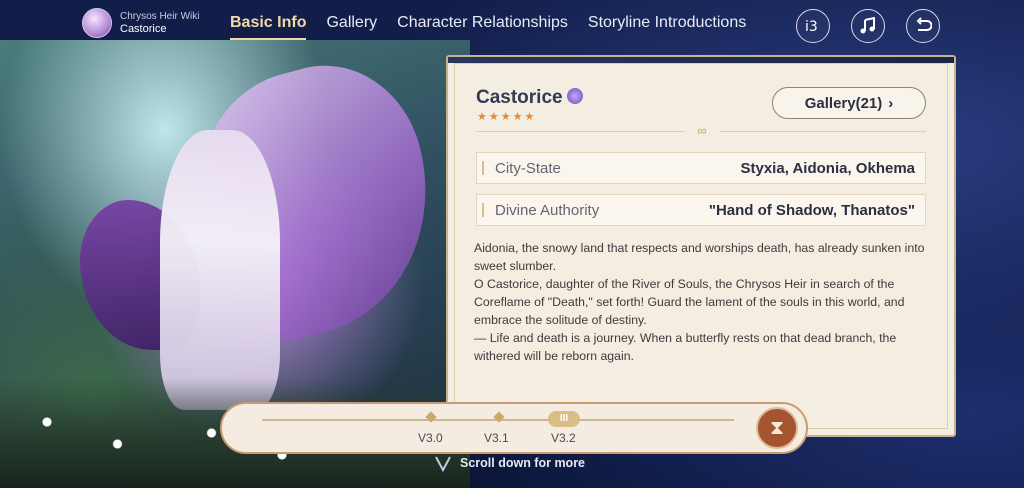  I want to click on brand: Chrysos Heir Wiki Castorice, so click(140, 23).